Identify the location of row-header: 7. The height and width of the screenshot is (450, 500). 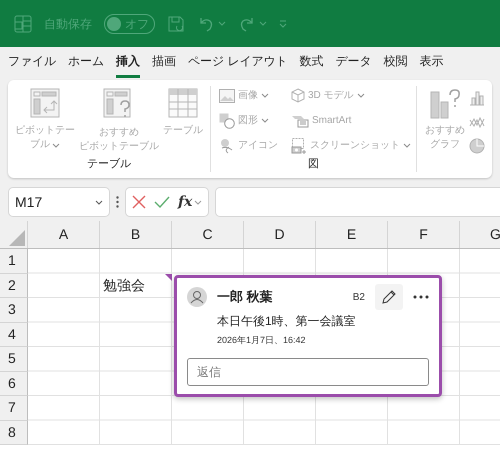
(14, 408).